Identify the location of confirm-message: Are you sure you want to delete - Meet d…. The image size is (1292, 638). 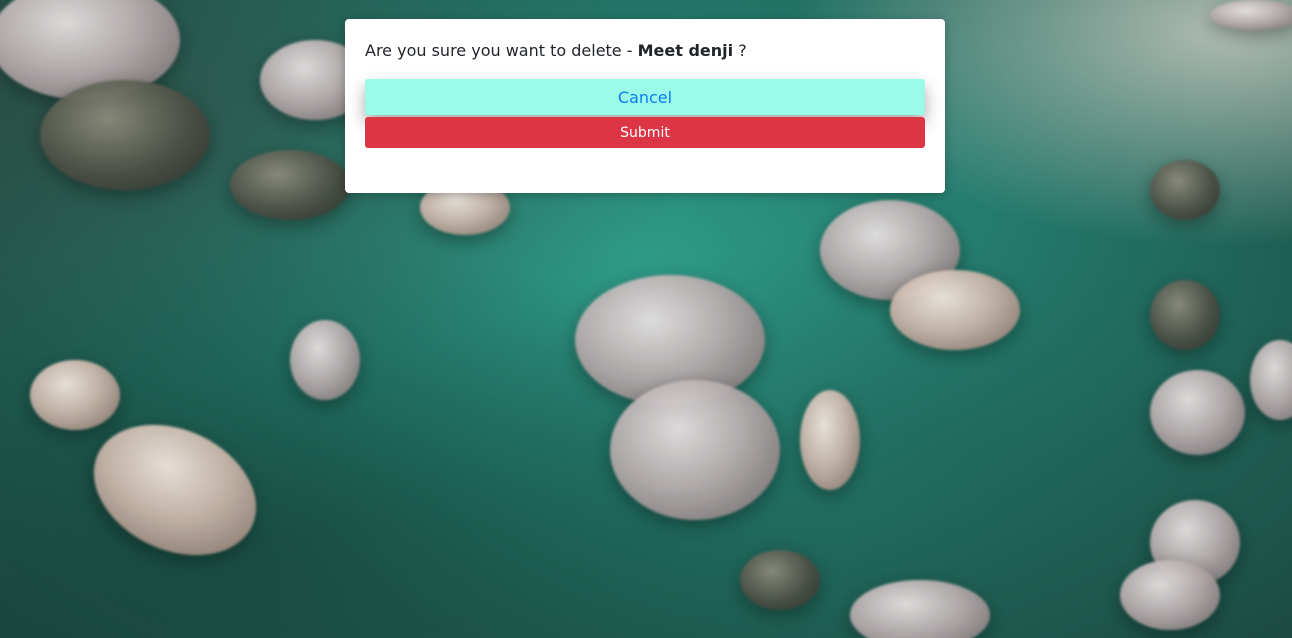
(556, 50).